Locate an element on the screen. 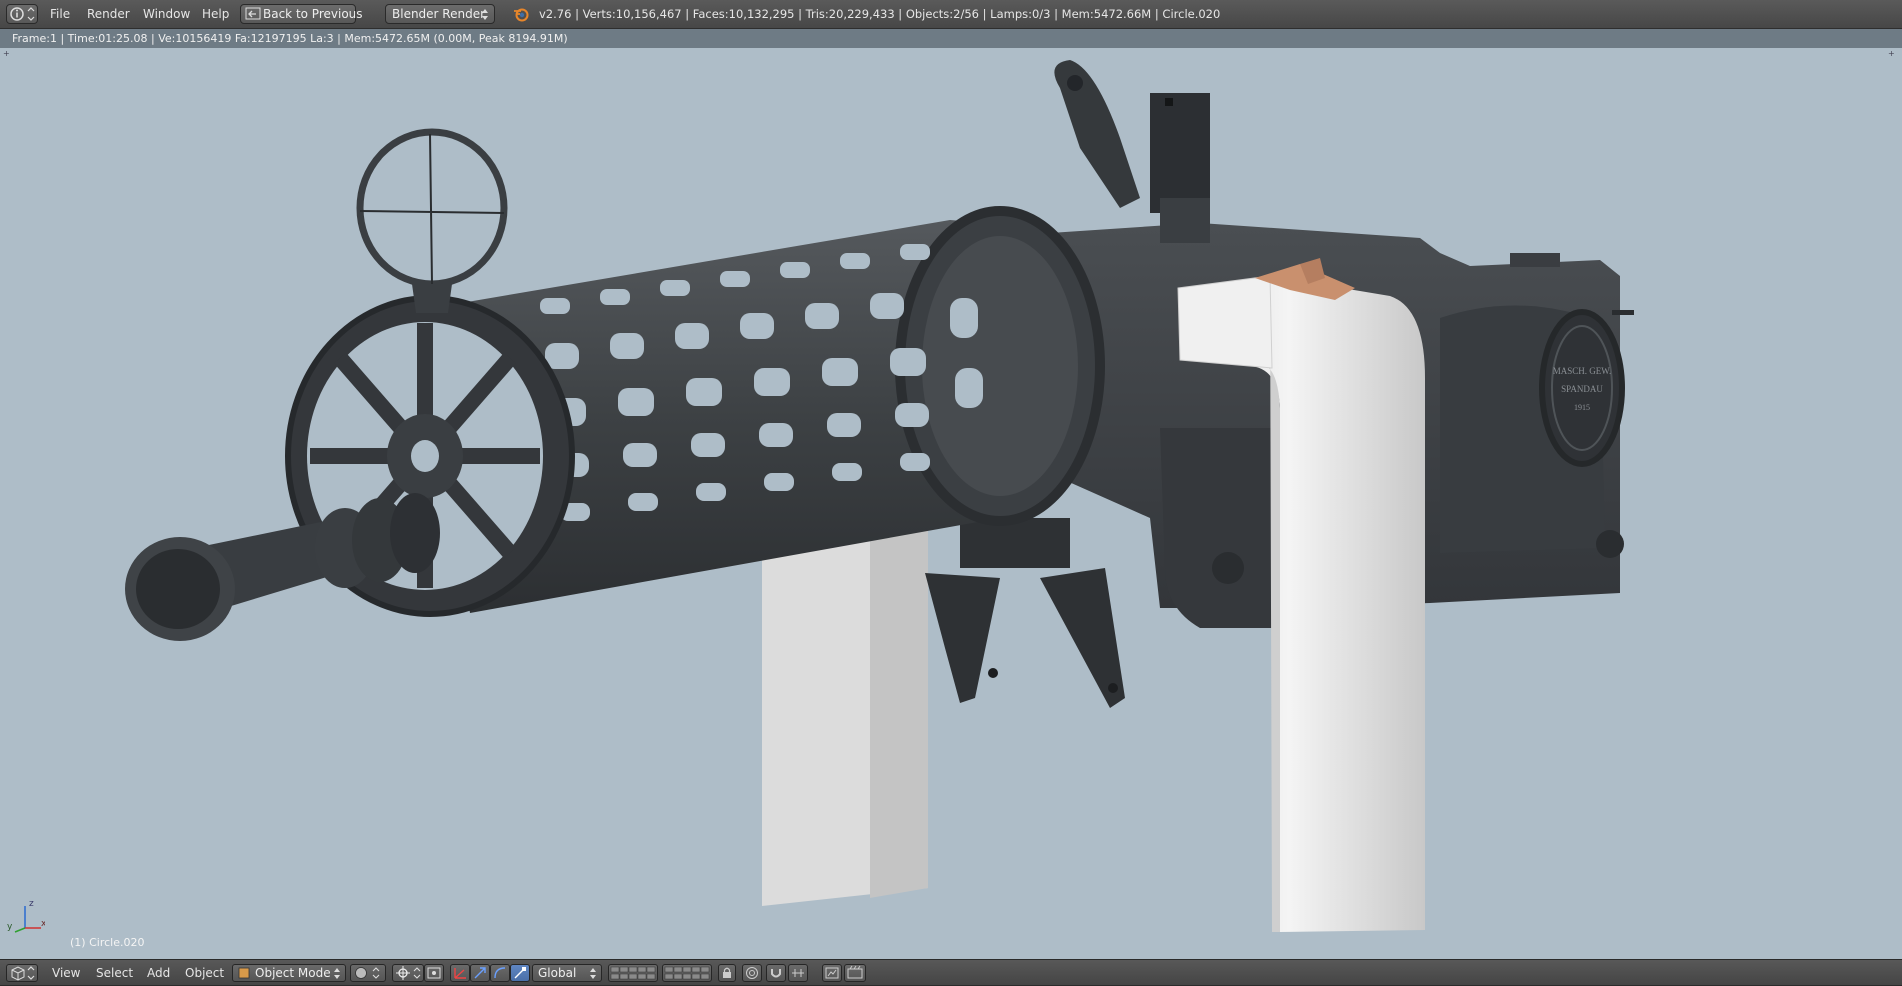 This screenshot has width=1902, height=986. editor-type-3d-view is located at coordinates (22, 973).